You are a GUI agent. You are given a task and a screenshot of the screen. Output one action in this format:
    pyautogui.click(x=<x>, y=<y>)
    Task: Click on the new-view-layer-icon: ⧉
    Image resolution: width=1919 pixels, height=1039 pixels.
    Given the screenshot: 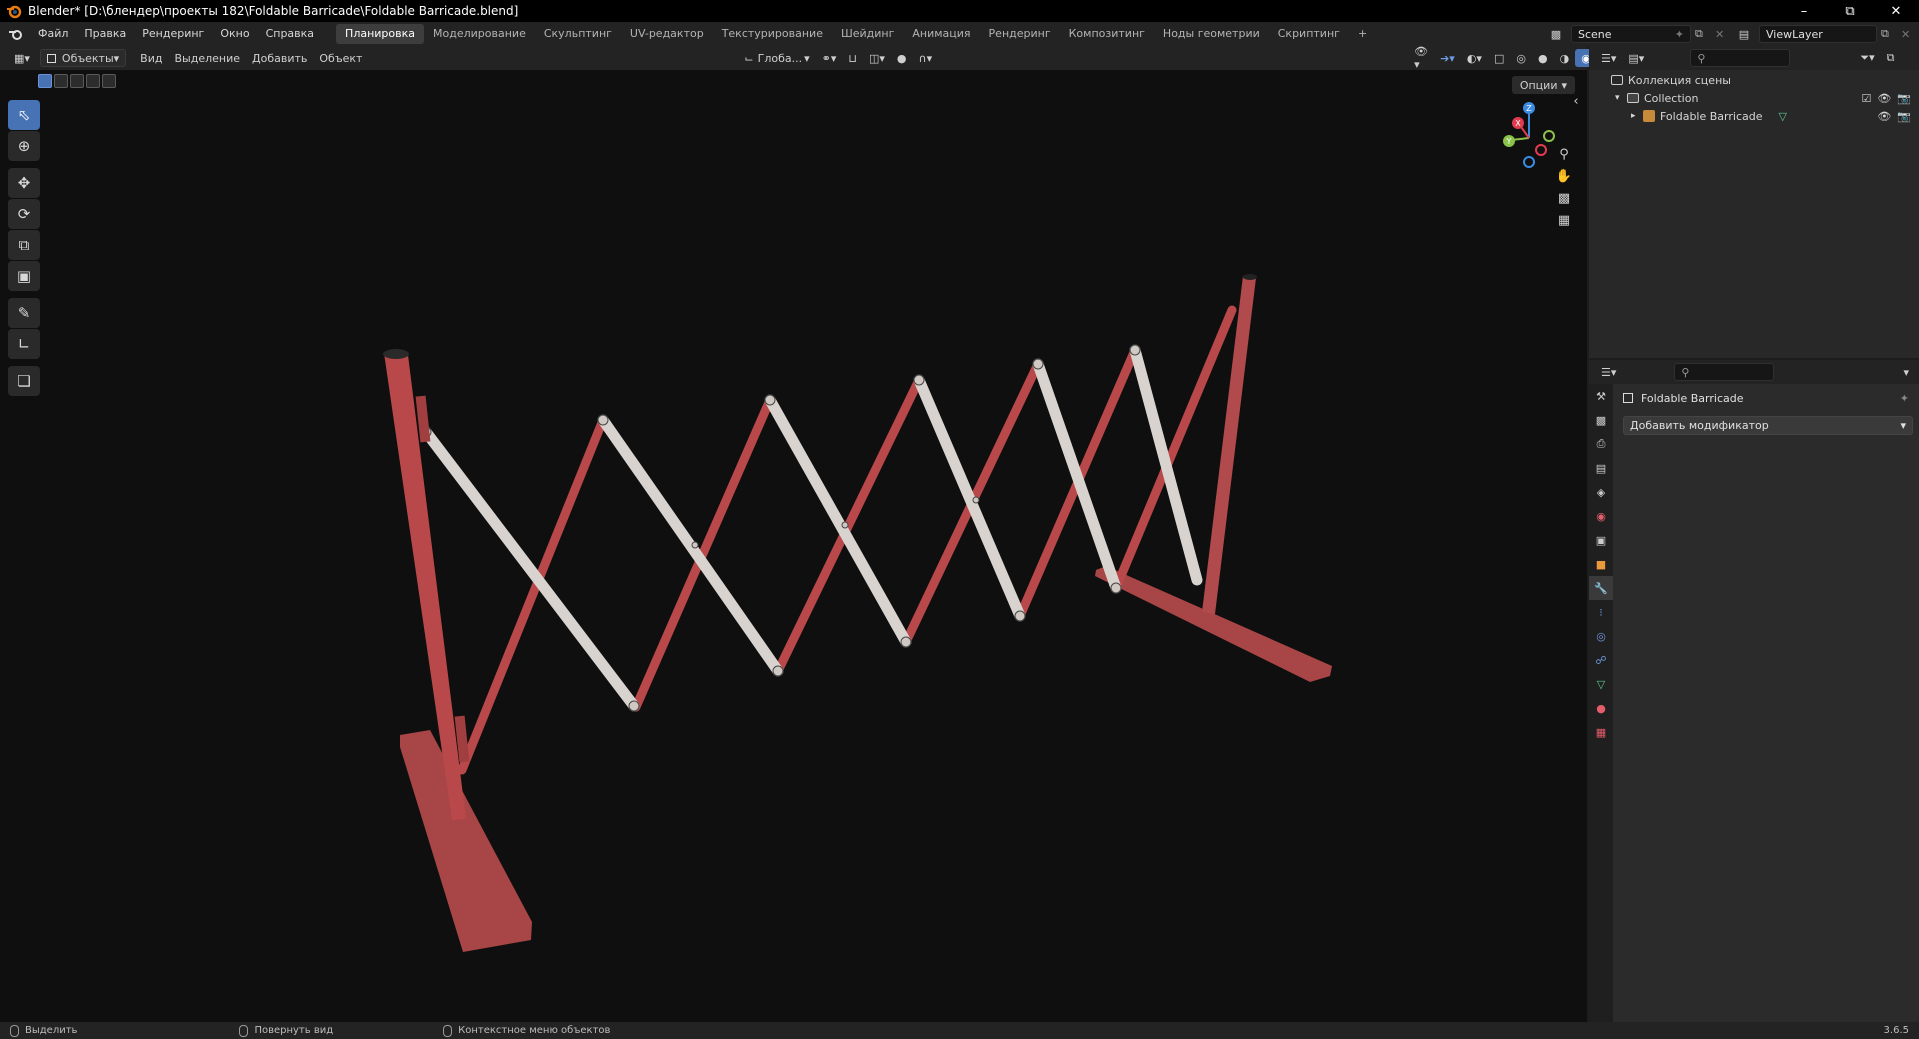 What is the action you would take?
    pyautogui.click(x=1889, y=34)
    